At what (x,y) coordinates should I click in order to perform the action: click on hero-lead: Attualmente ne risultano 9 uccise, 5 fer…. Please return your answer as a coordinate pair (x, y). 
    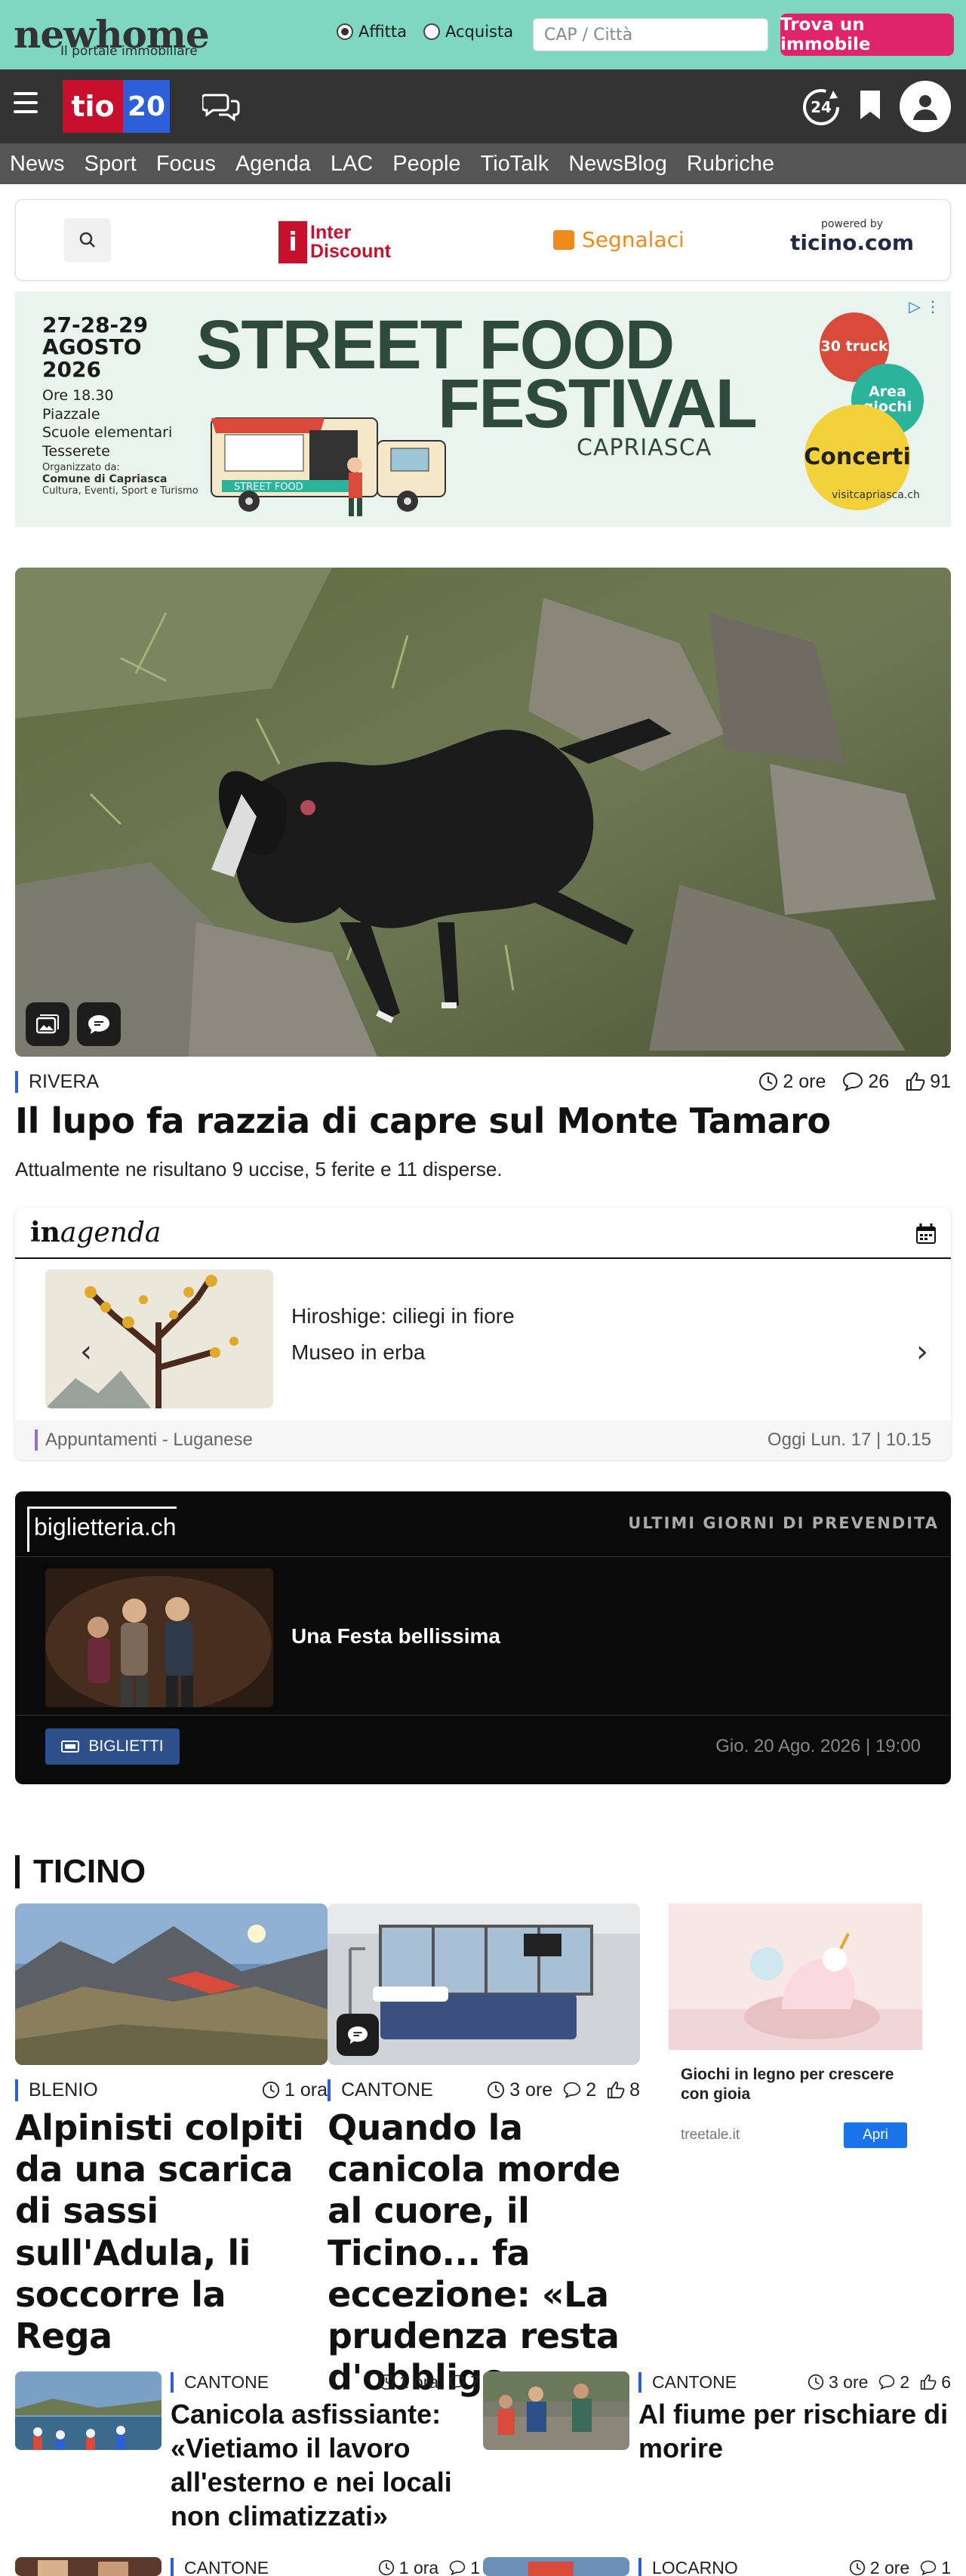
    Looking at the image, I should click on (259, 1169).